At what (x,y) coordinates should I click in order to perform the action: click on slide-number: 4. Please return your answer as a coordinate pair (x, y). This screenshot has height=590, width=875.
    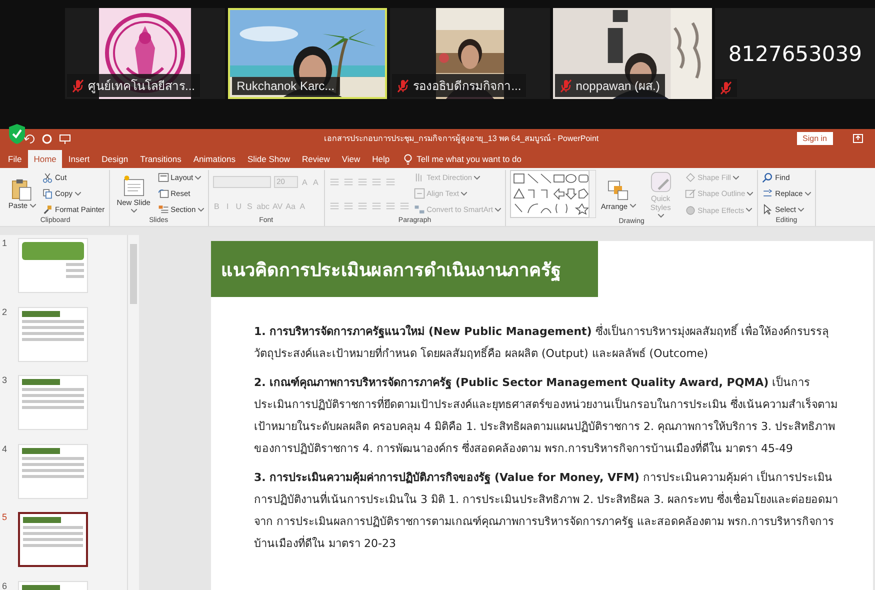
    Looking at the image, I should click on (4, 450).